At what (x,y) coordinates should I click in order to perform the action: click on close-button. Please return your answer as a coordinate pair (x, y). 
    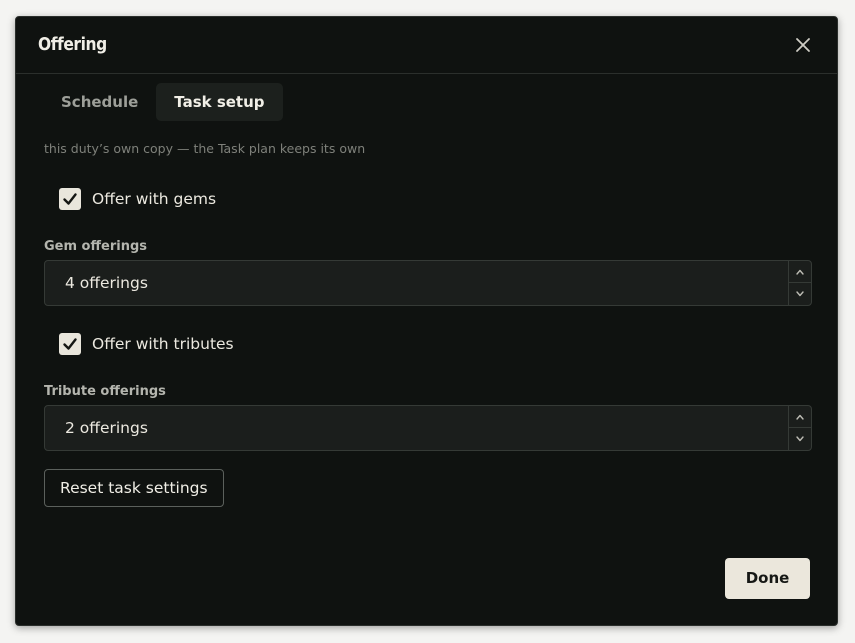
    Looking at the image, I should click on (803, 45).